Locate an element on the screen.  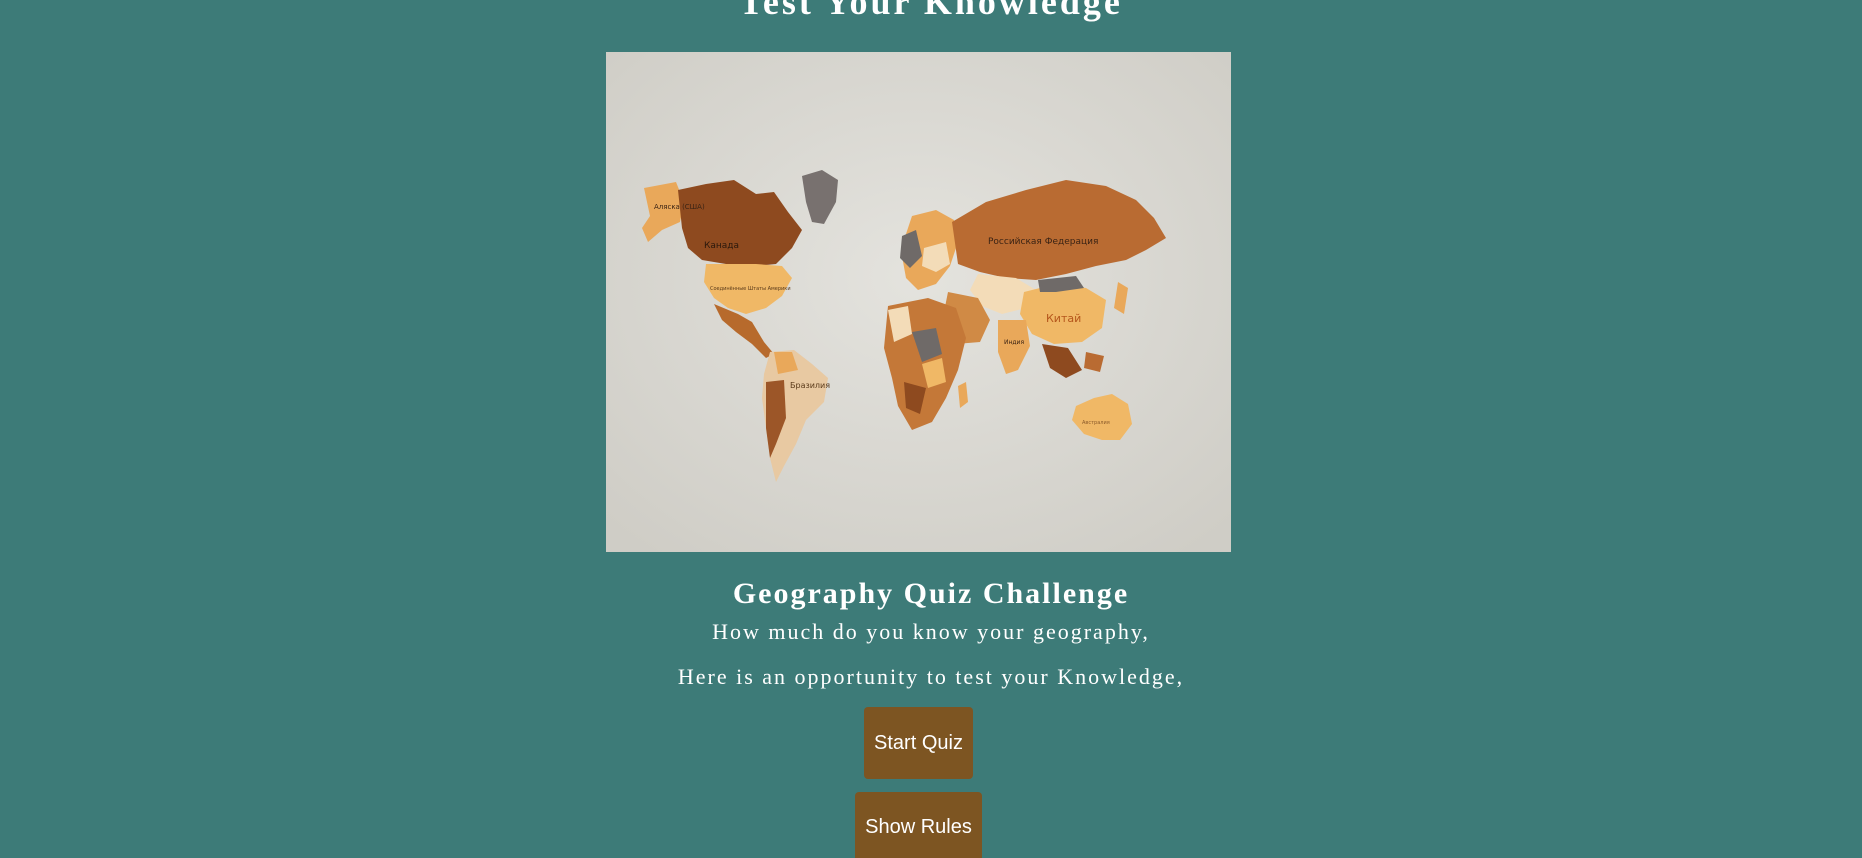
svg-text: Индия is located at coordinates (1014, 342).